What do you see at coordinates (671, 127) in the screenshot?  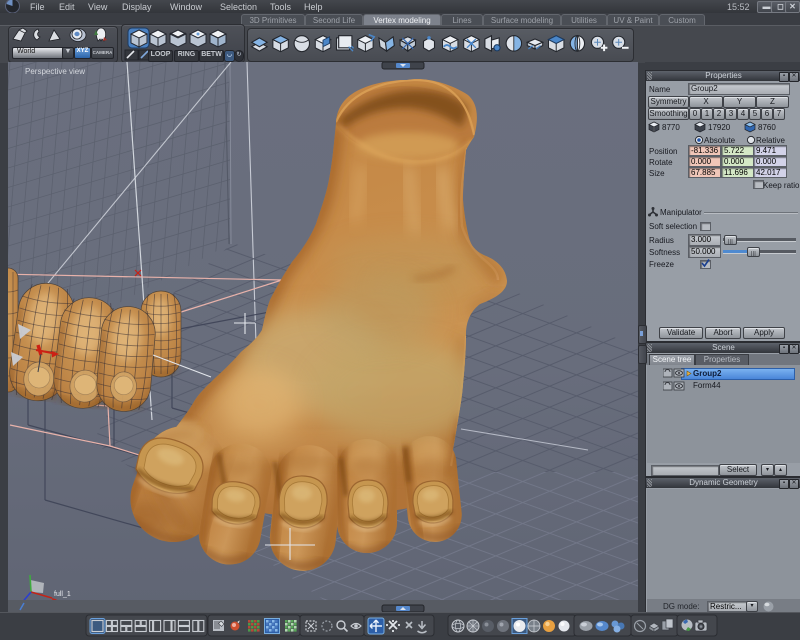 I see `svg-text: 8770` at bounding box center [671, 127].